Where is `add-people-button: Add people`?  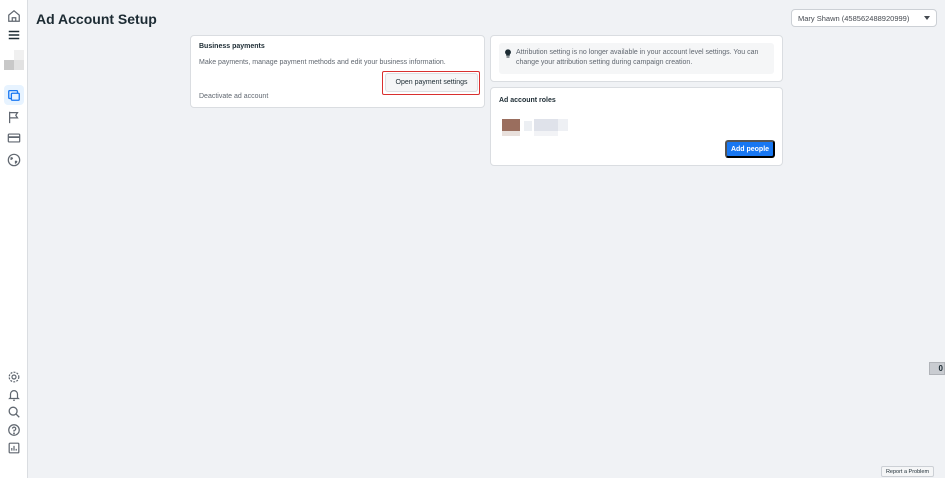
add-people-button: Add people is located at coordinates (750, 149).